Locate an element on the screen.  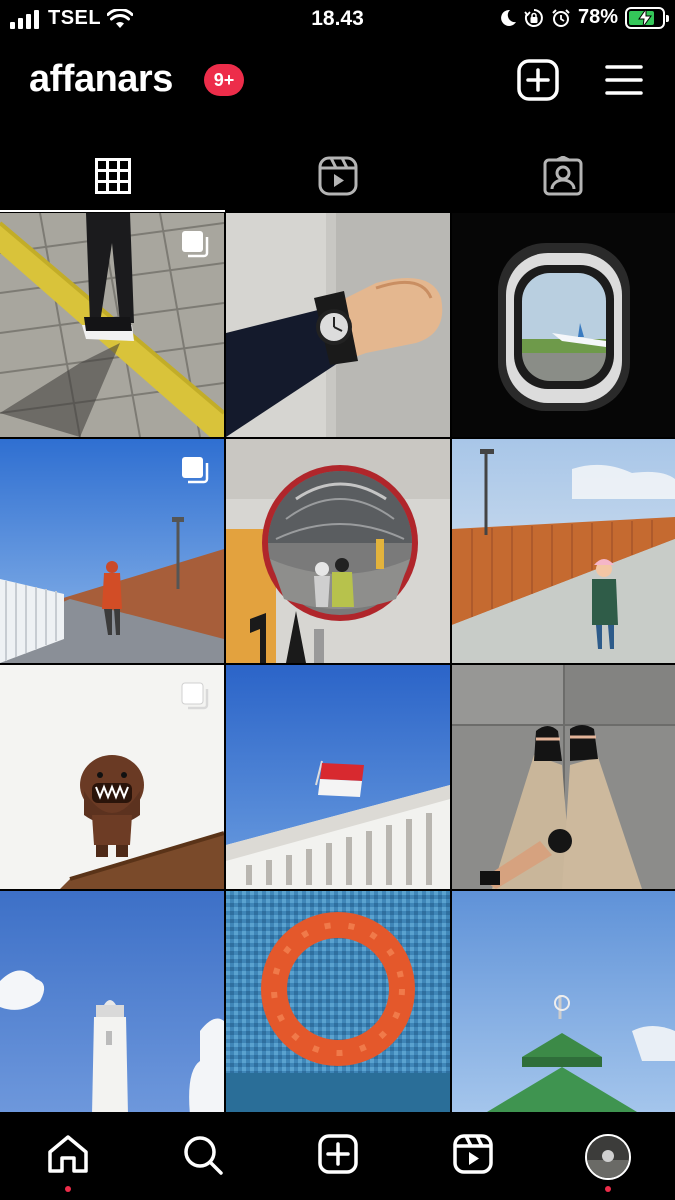
menu-button is located at coordinates (624, 80).